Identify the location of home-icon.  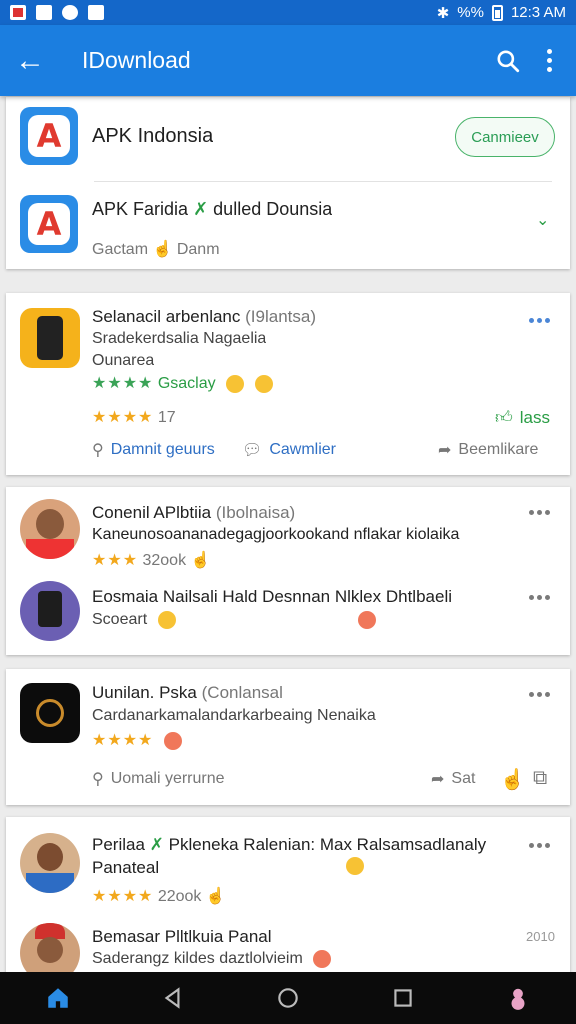
(58, 998).